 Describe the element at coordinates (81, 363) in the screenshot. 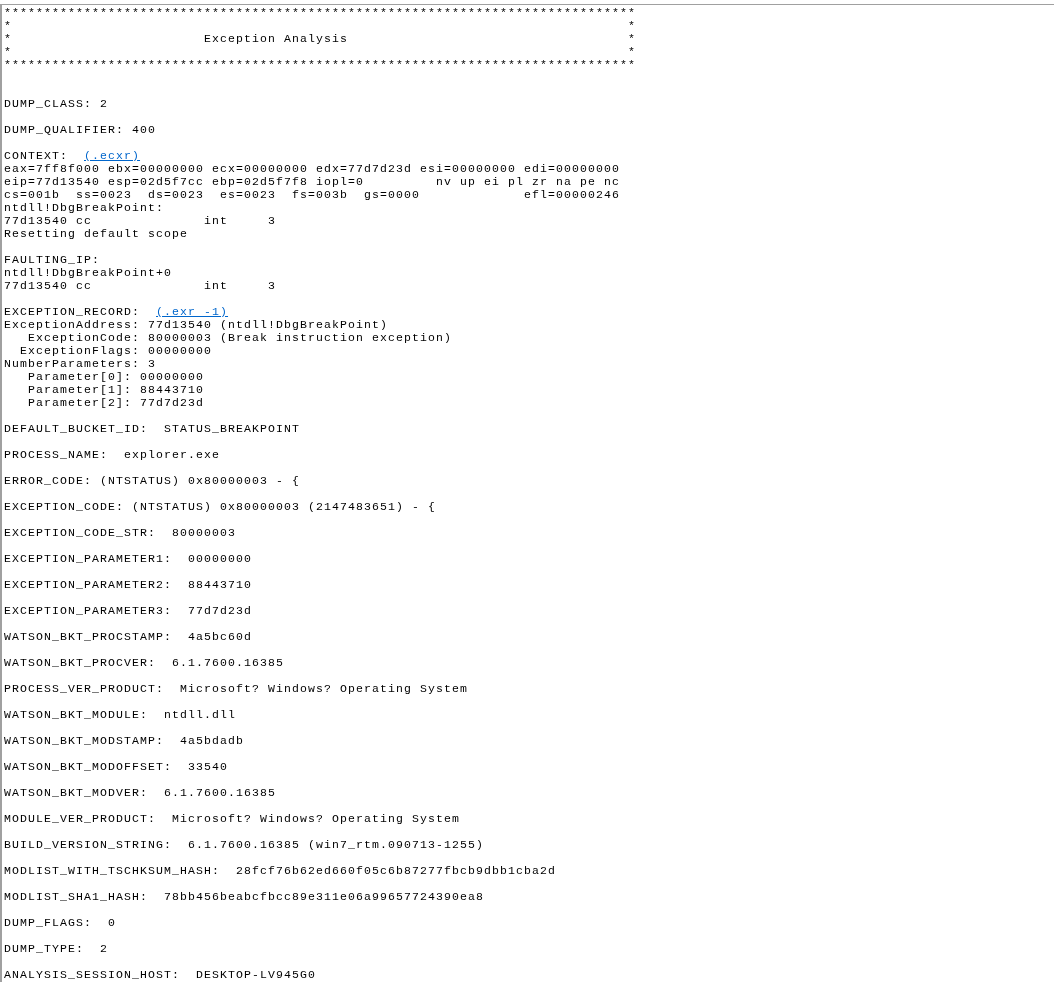

I see `output-line: NumberParameters: 3` at that location.